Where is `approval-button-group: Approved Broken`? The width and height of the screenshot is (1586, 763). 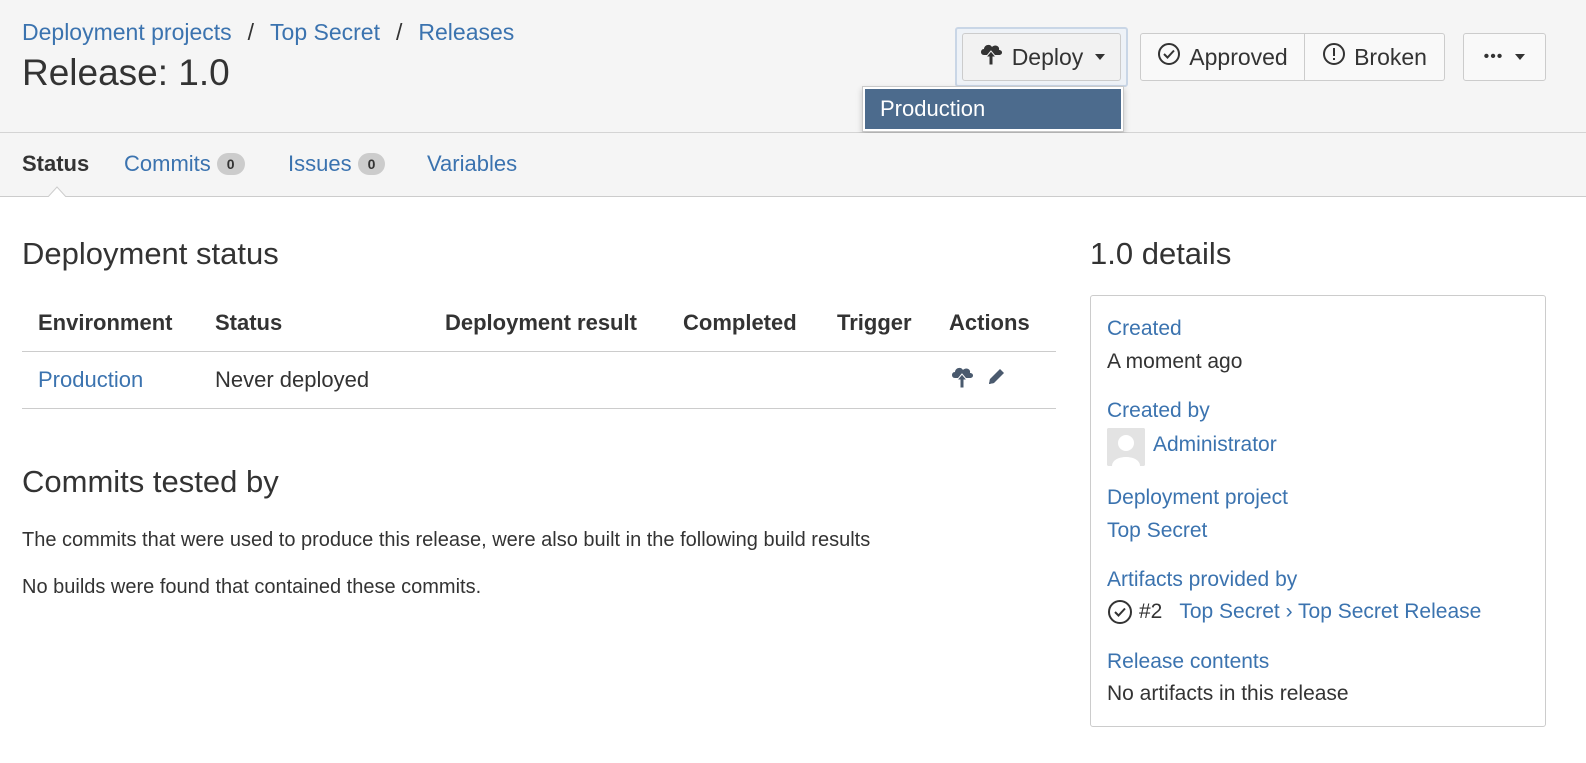 approval-button-group: Approved Broken is located at coordinates (1292, 57).